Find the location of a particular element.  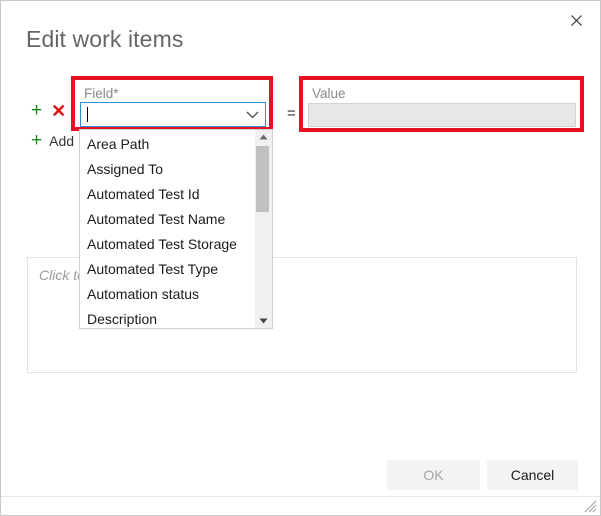

add-clause-button: + Add is located at coordinates (52, 140).